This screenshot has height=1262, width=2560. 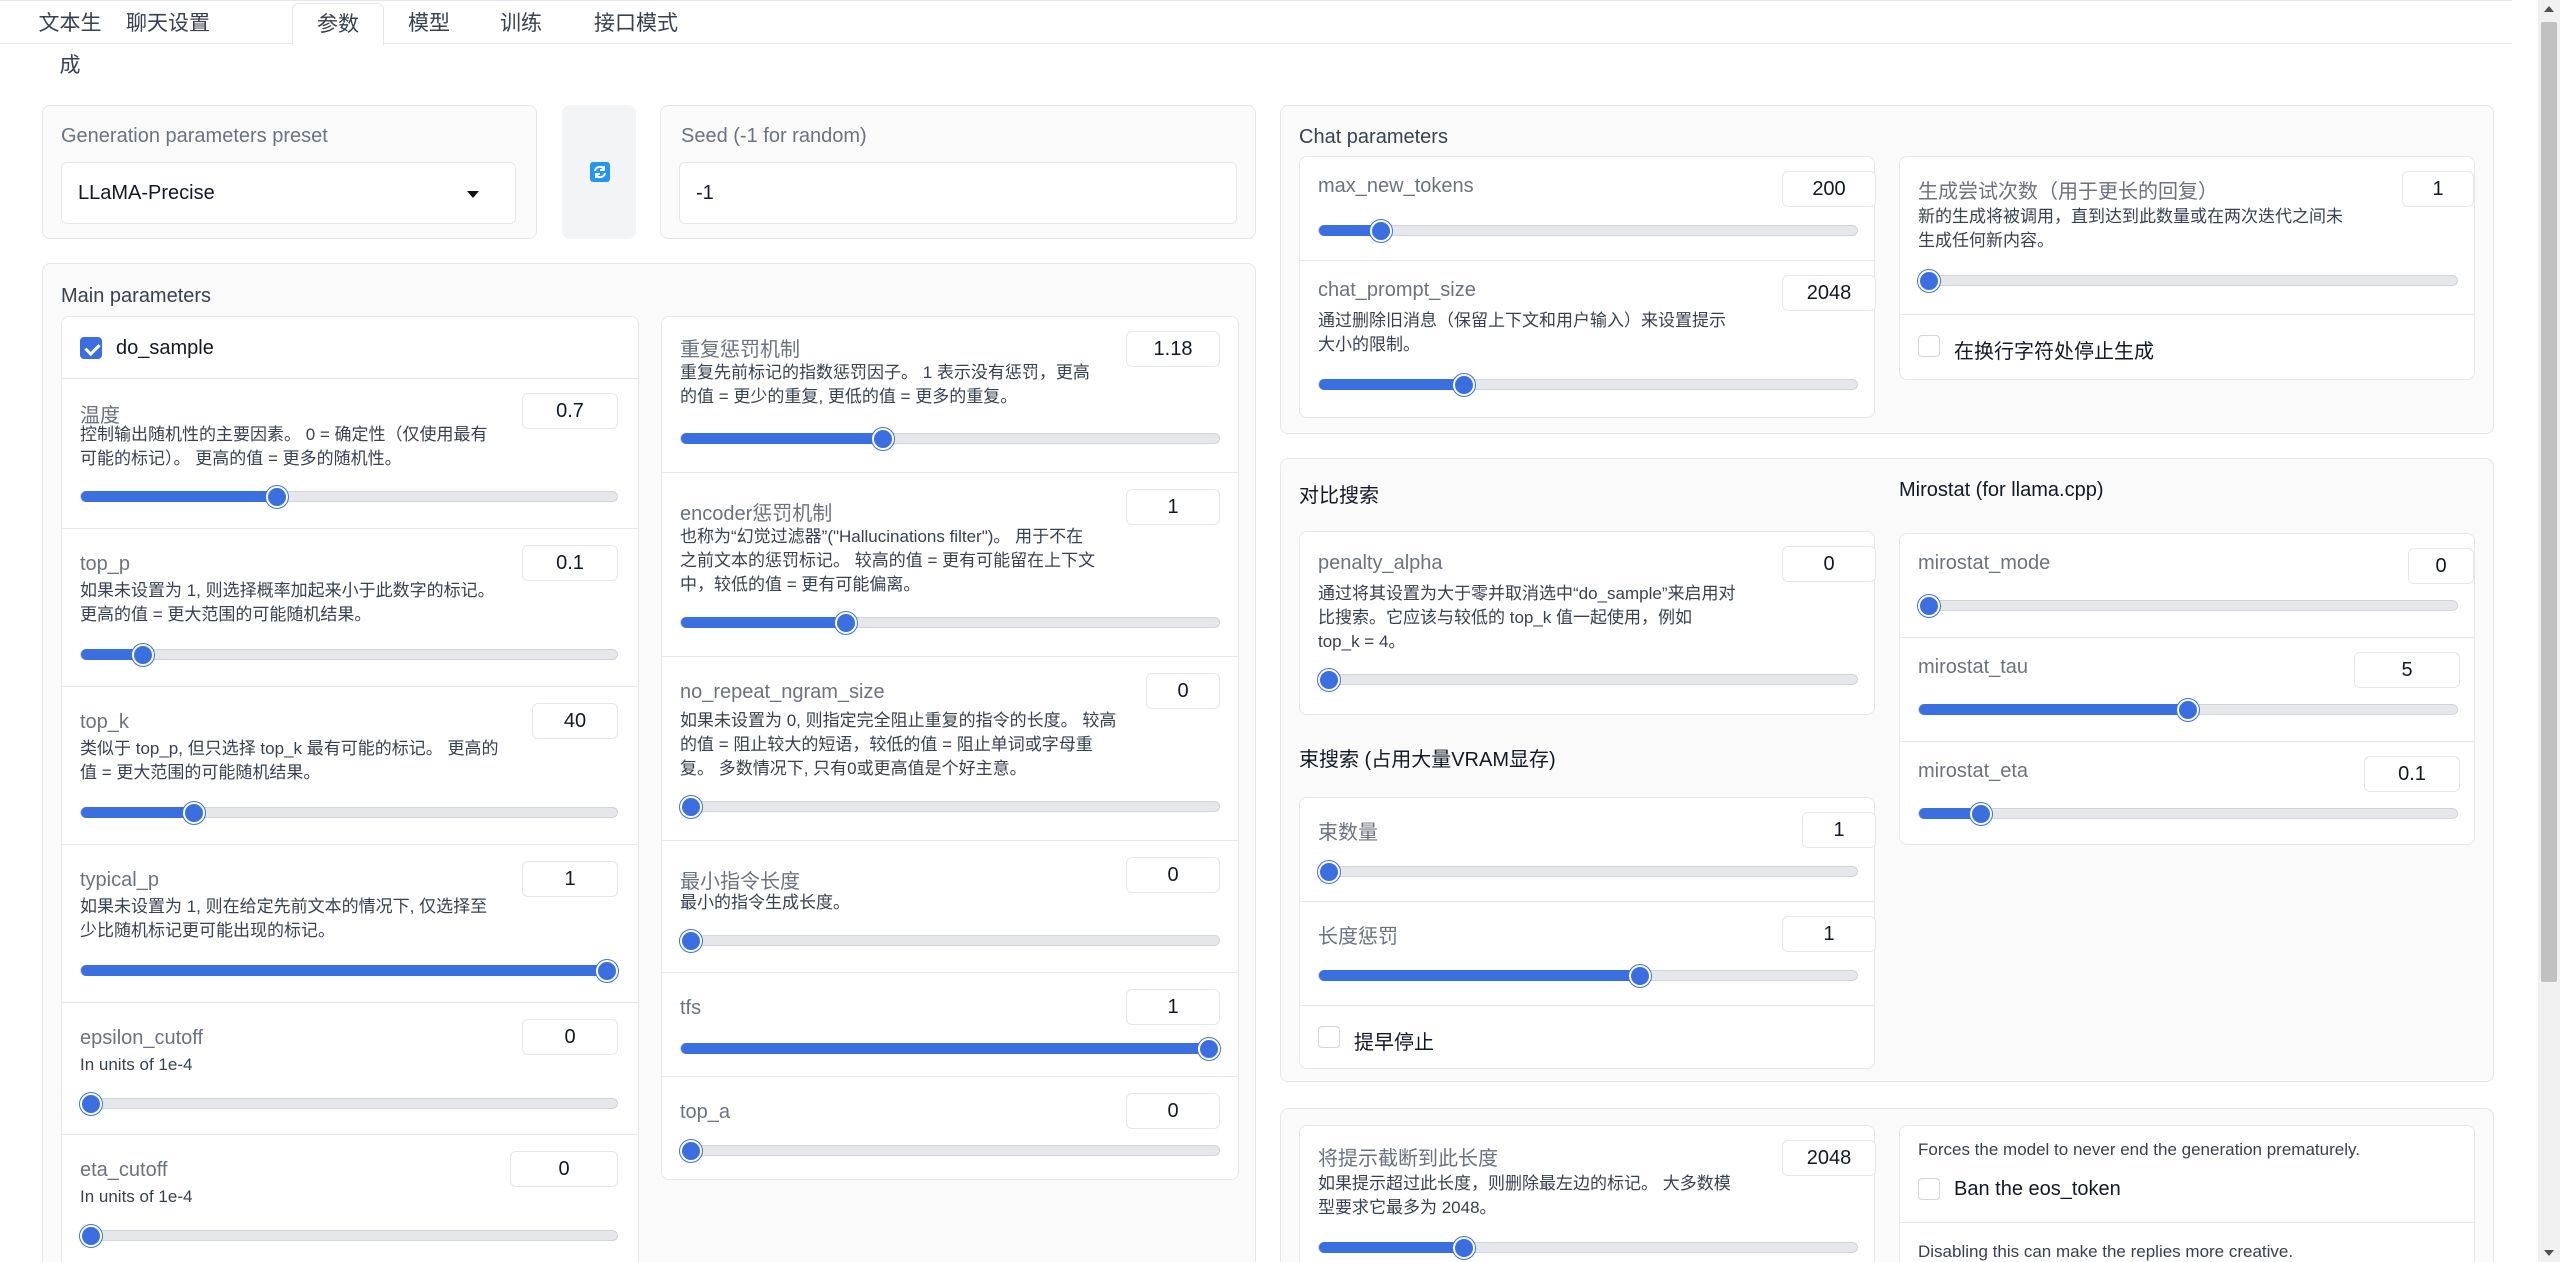 I want to click on min-length-input: 0, so click(x=1173, y=875).